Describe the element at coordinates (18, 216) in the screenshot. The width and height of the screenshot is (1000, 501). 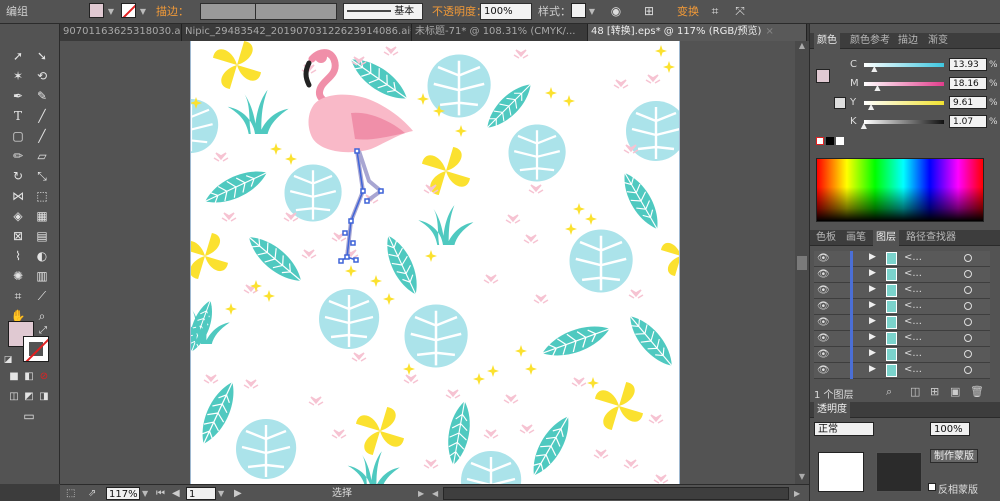
I see `shape-builder-tool-icon: ◈` at that location.